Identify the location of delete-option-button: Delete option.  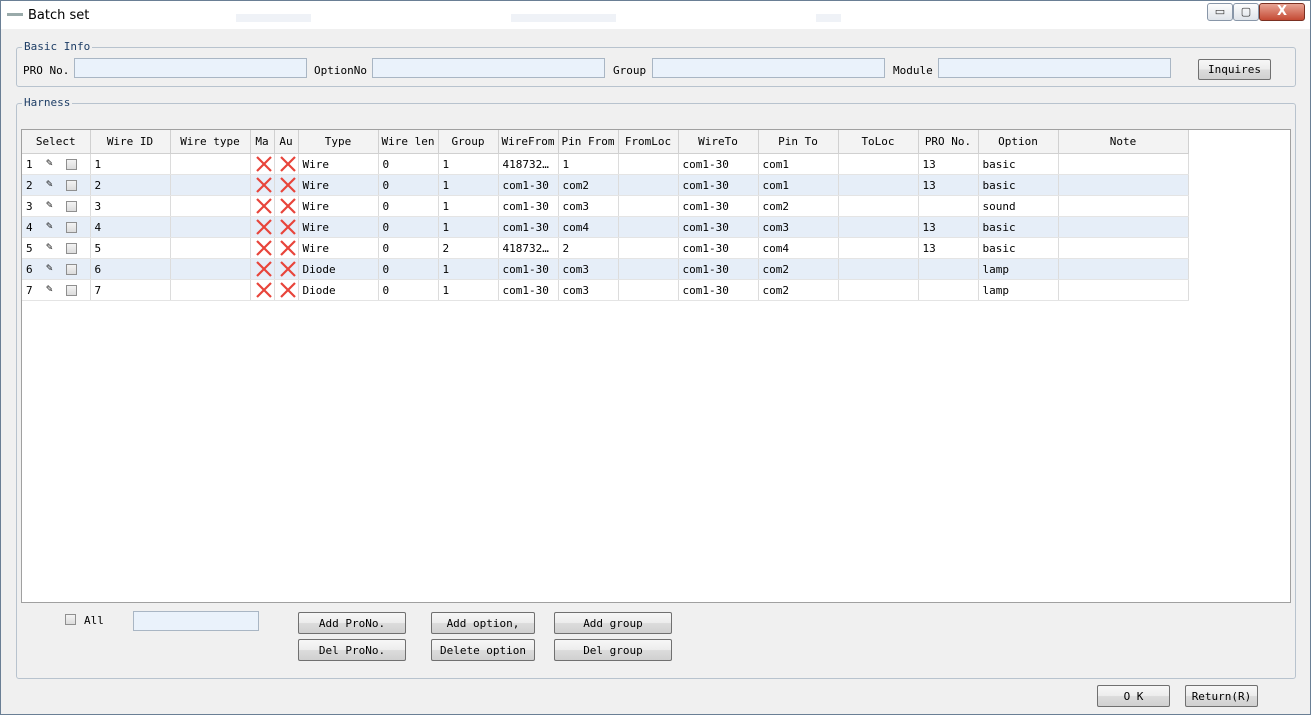
(483, 650).